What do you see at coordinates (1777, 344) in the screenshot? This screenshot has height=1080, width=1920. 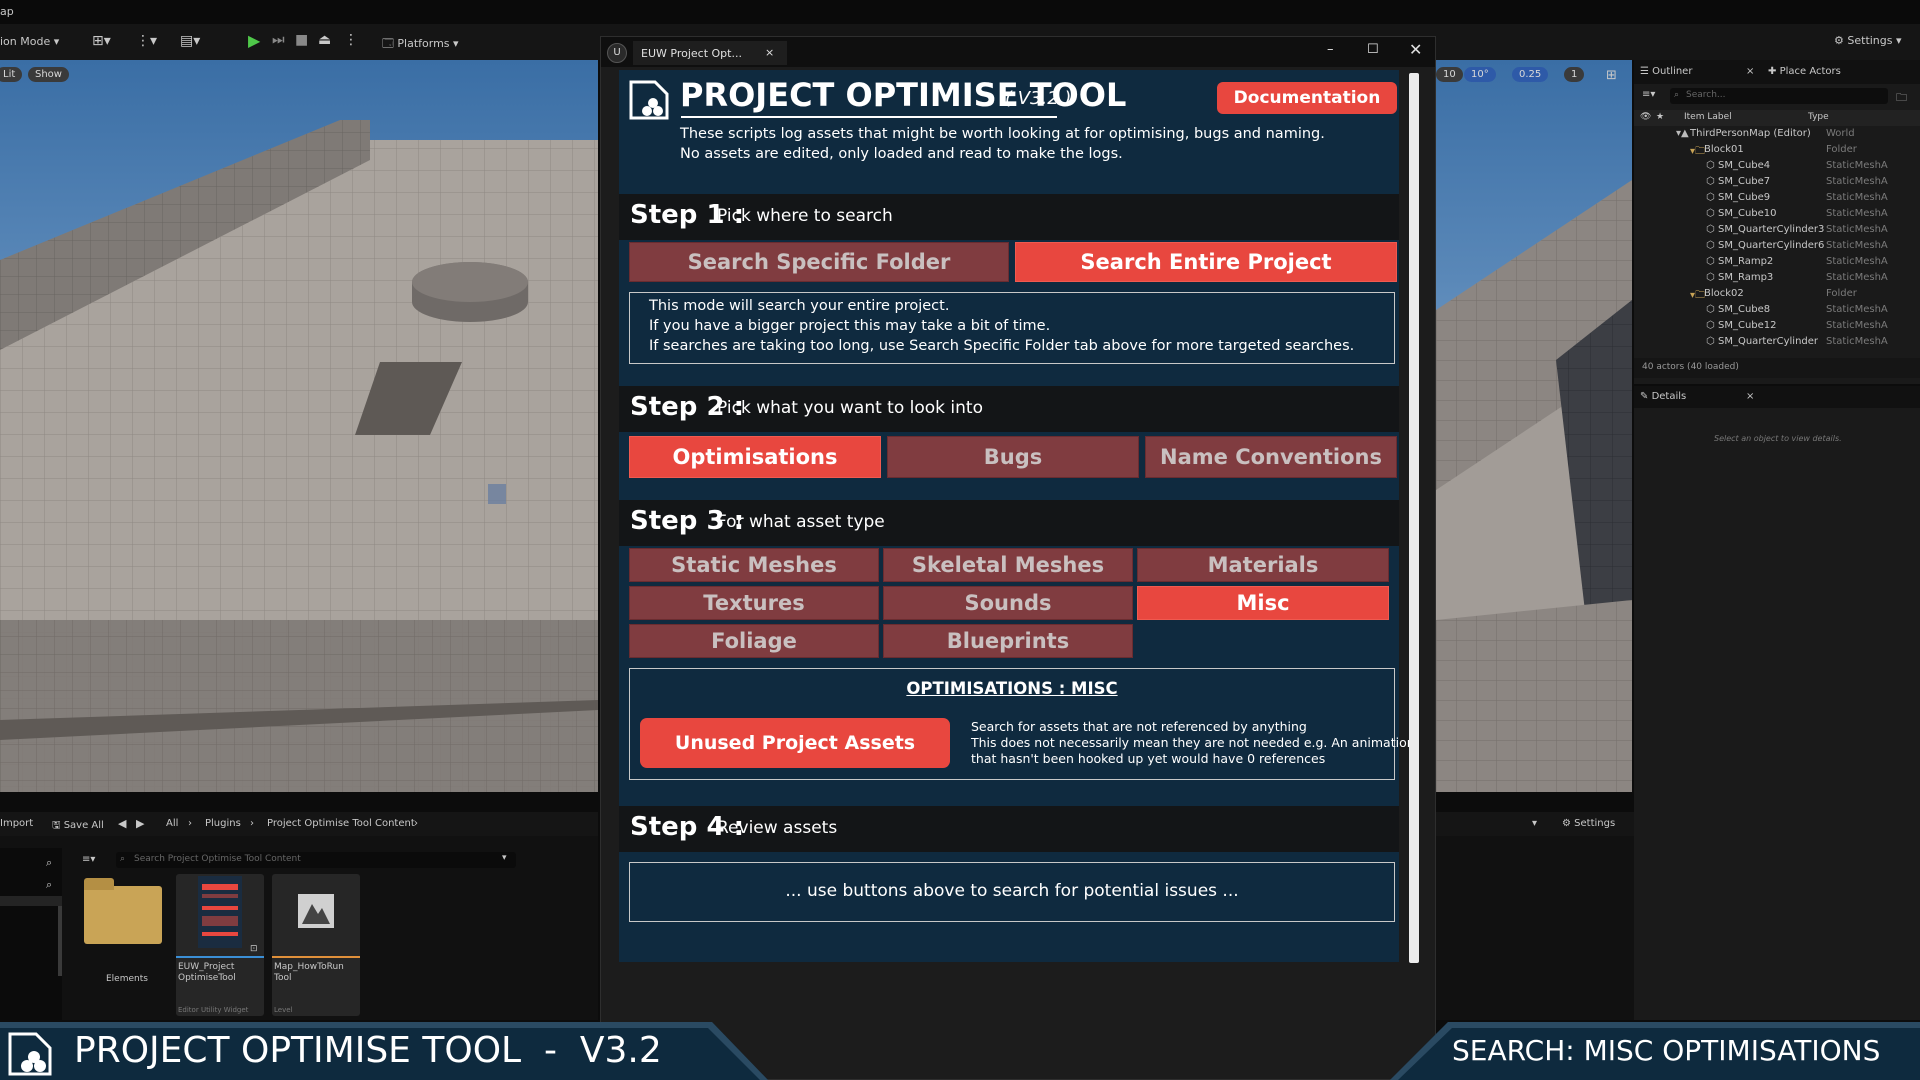 I see `outliner-row: ⬡ SM_QuarterCylinder StaticMeshA` at bounding box center [1777, 344].